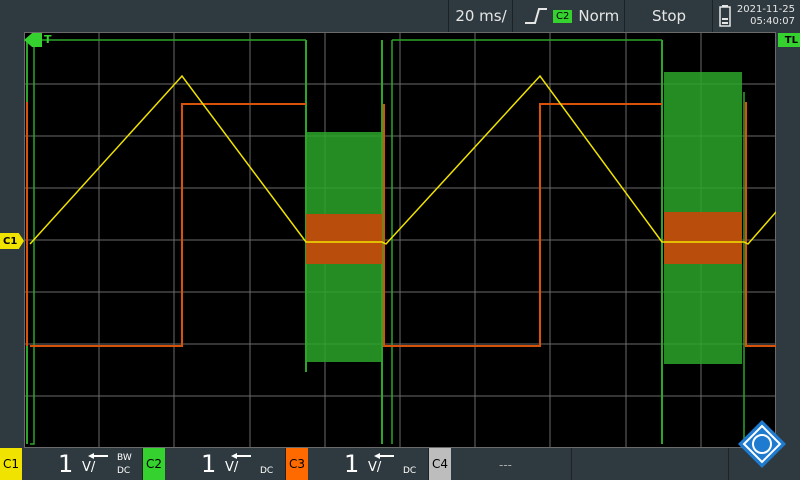 Image resolution: width=800 pixels, height=480 pixels. I want to click on trigger-source-badge: C2, so click(563, 16).